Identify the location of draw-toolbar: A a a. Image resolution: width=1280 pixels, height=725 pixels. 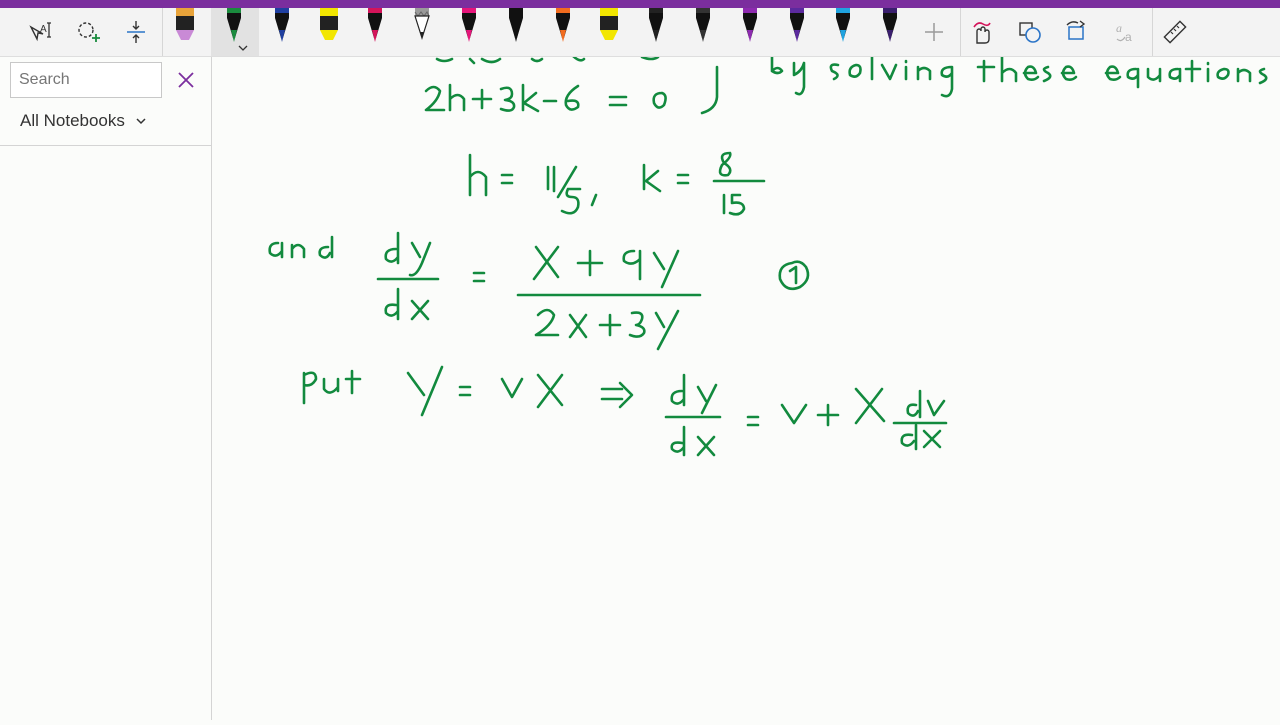
(640, 32).